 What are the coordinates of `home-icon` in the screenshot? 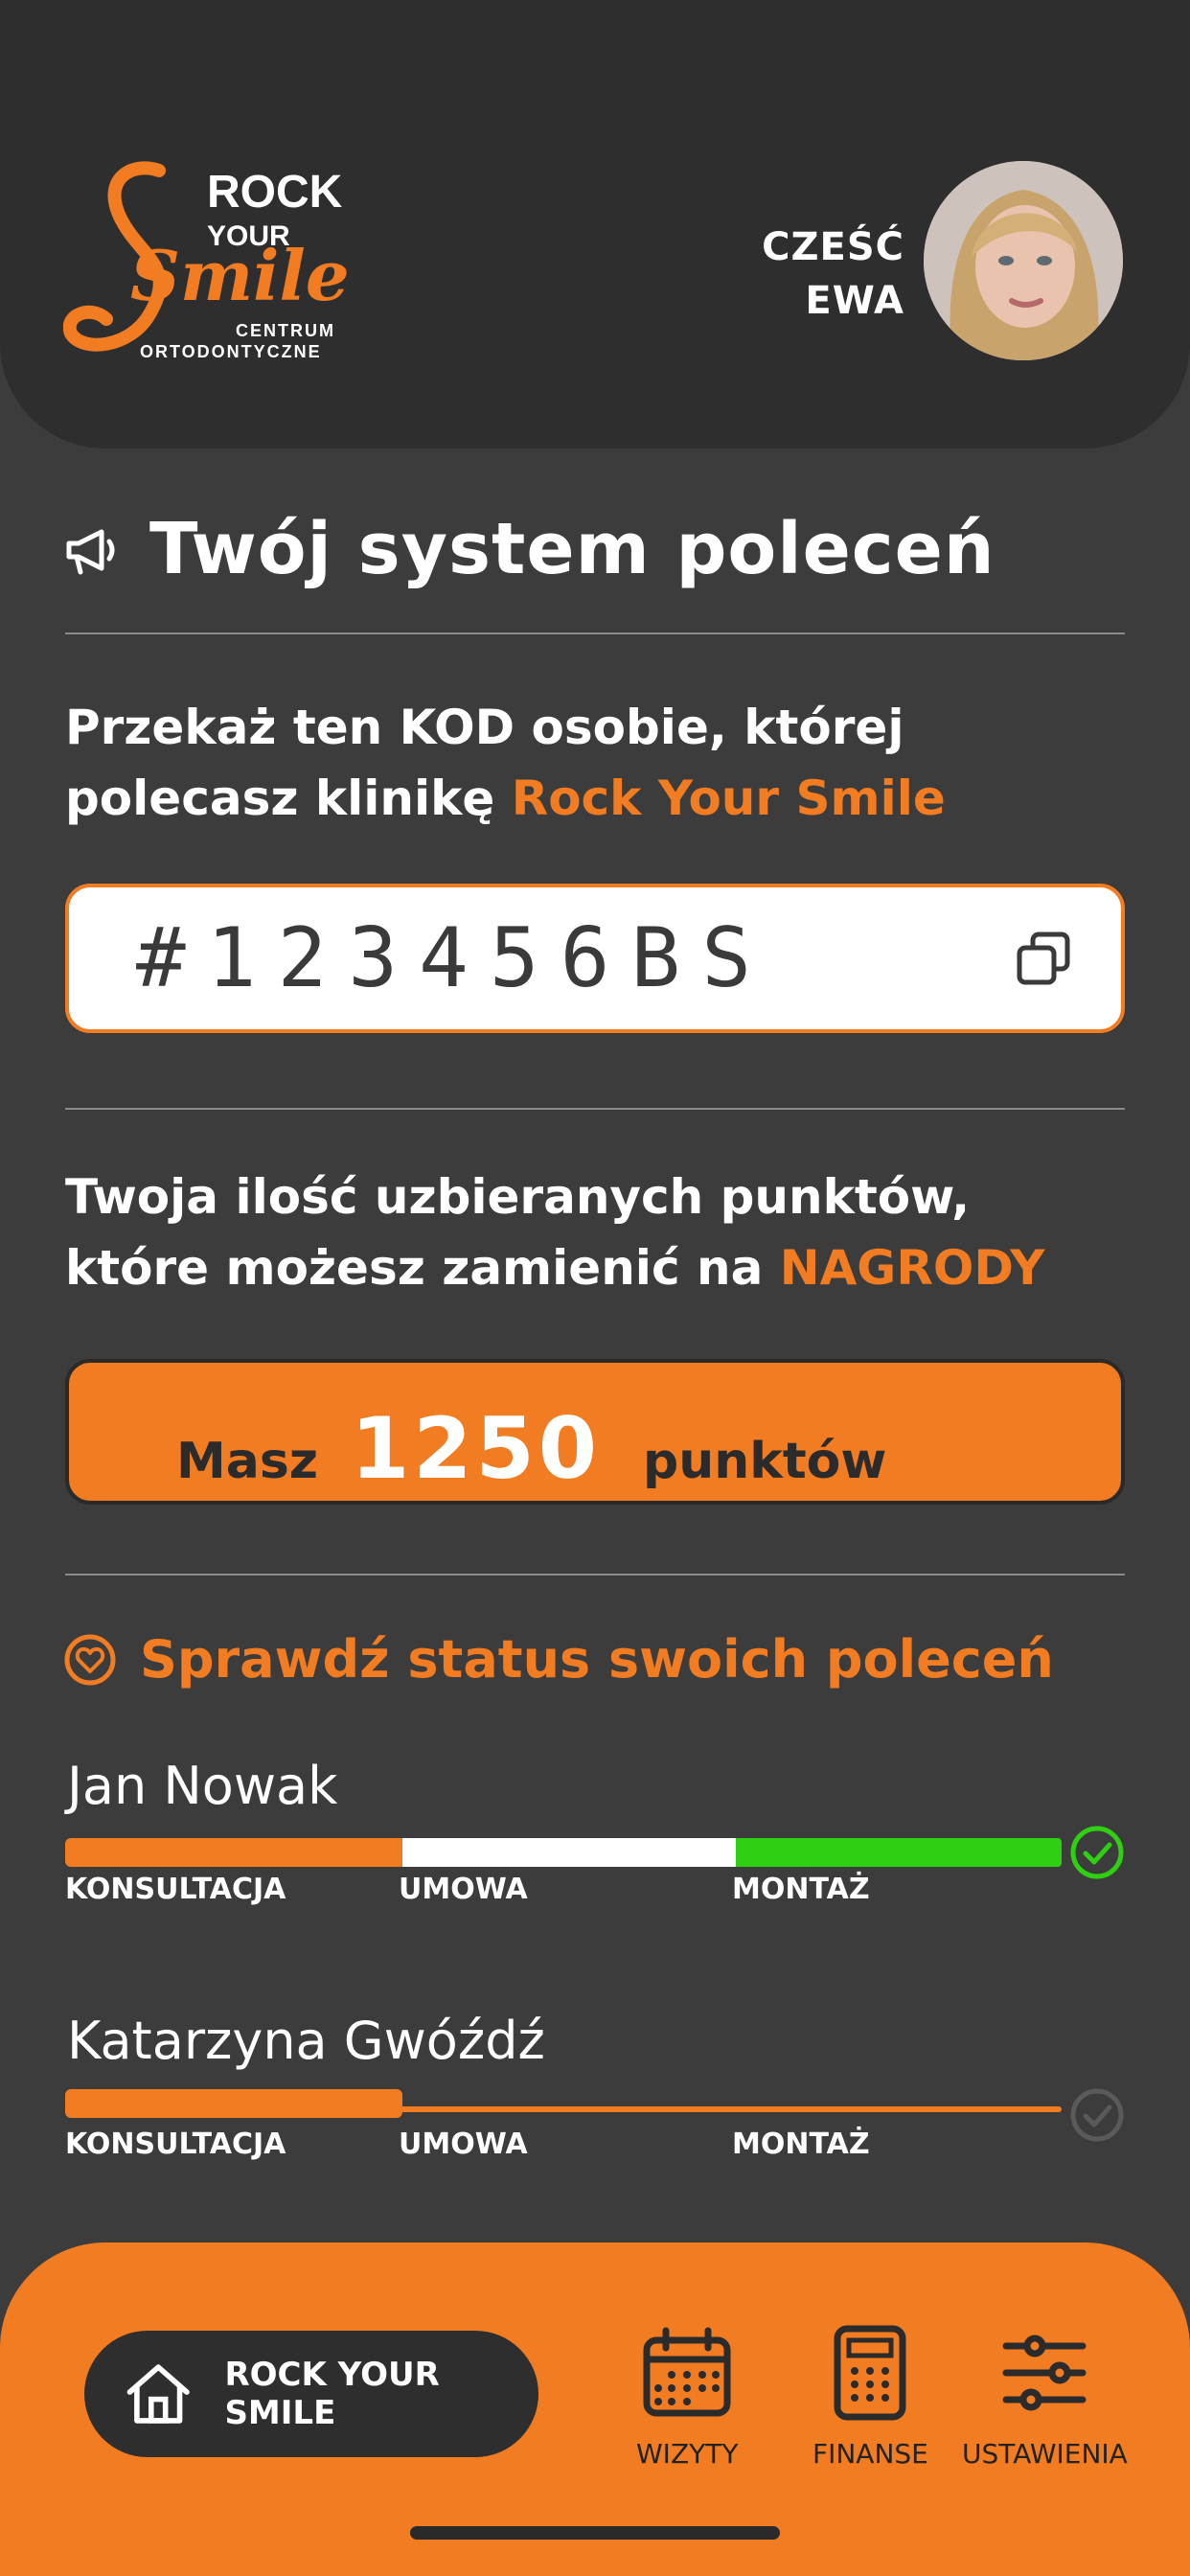 It's located at (158, 2394).